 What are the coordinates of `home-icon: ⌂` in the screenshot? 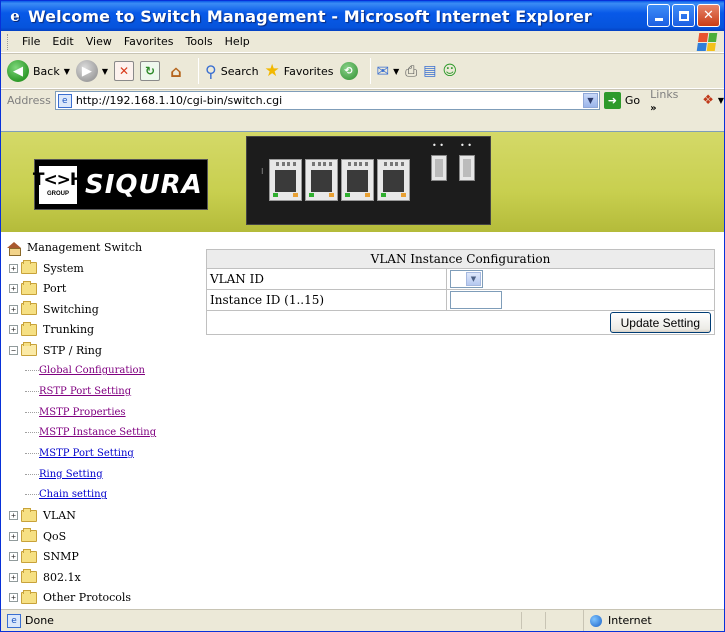 It's located at (176, 71).